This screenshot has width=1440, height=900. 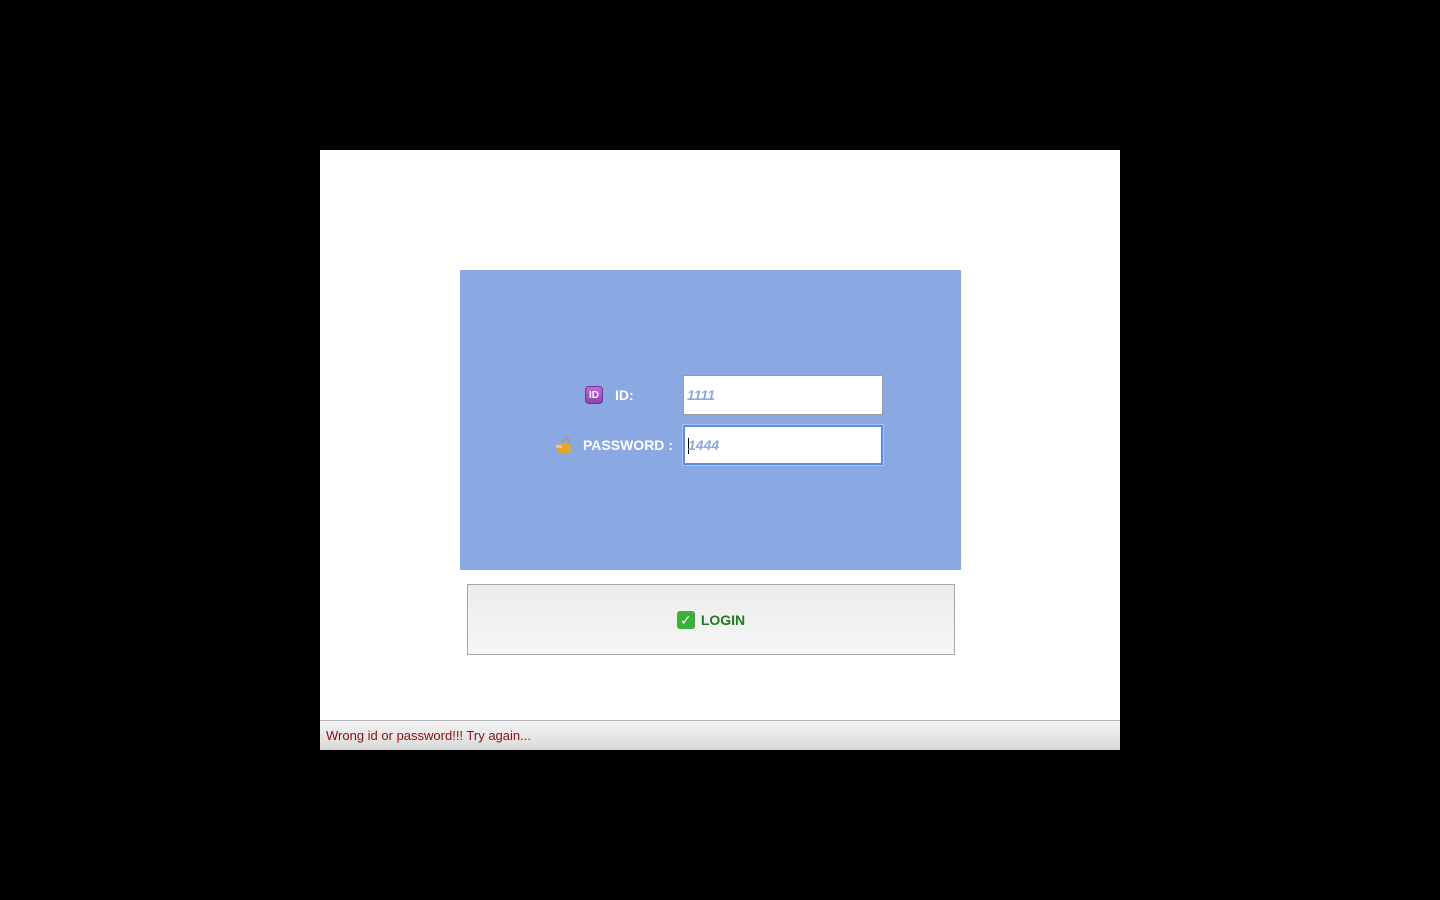 What do you see at coordinates (783, 395) in the screenshot?
I see `id-input: 1111` at bounding box center [783, 395].